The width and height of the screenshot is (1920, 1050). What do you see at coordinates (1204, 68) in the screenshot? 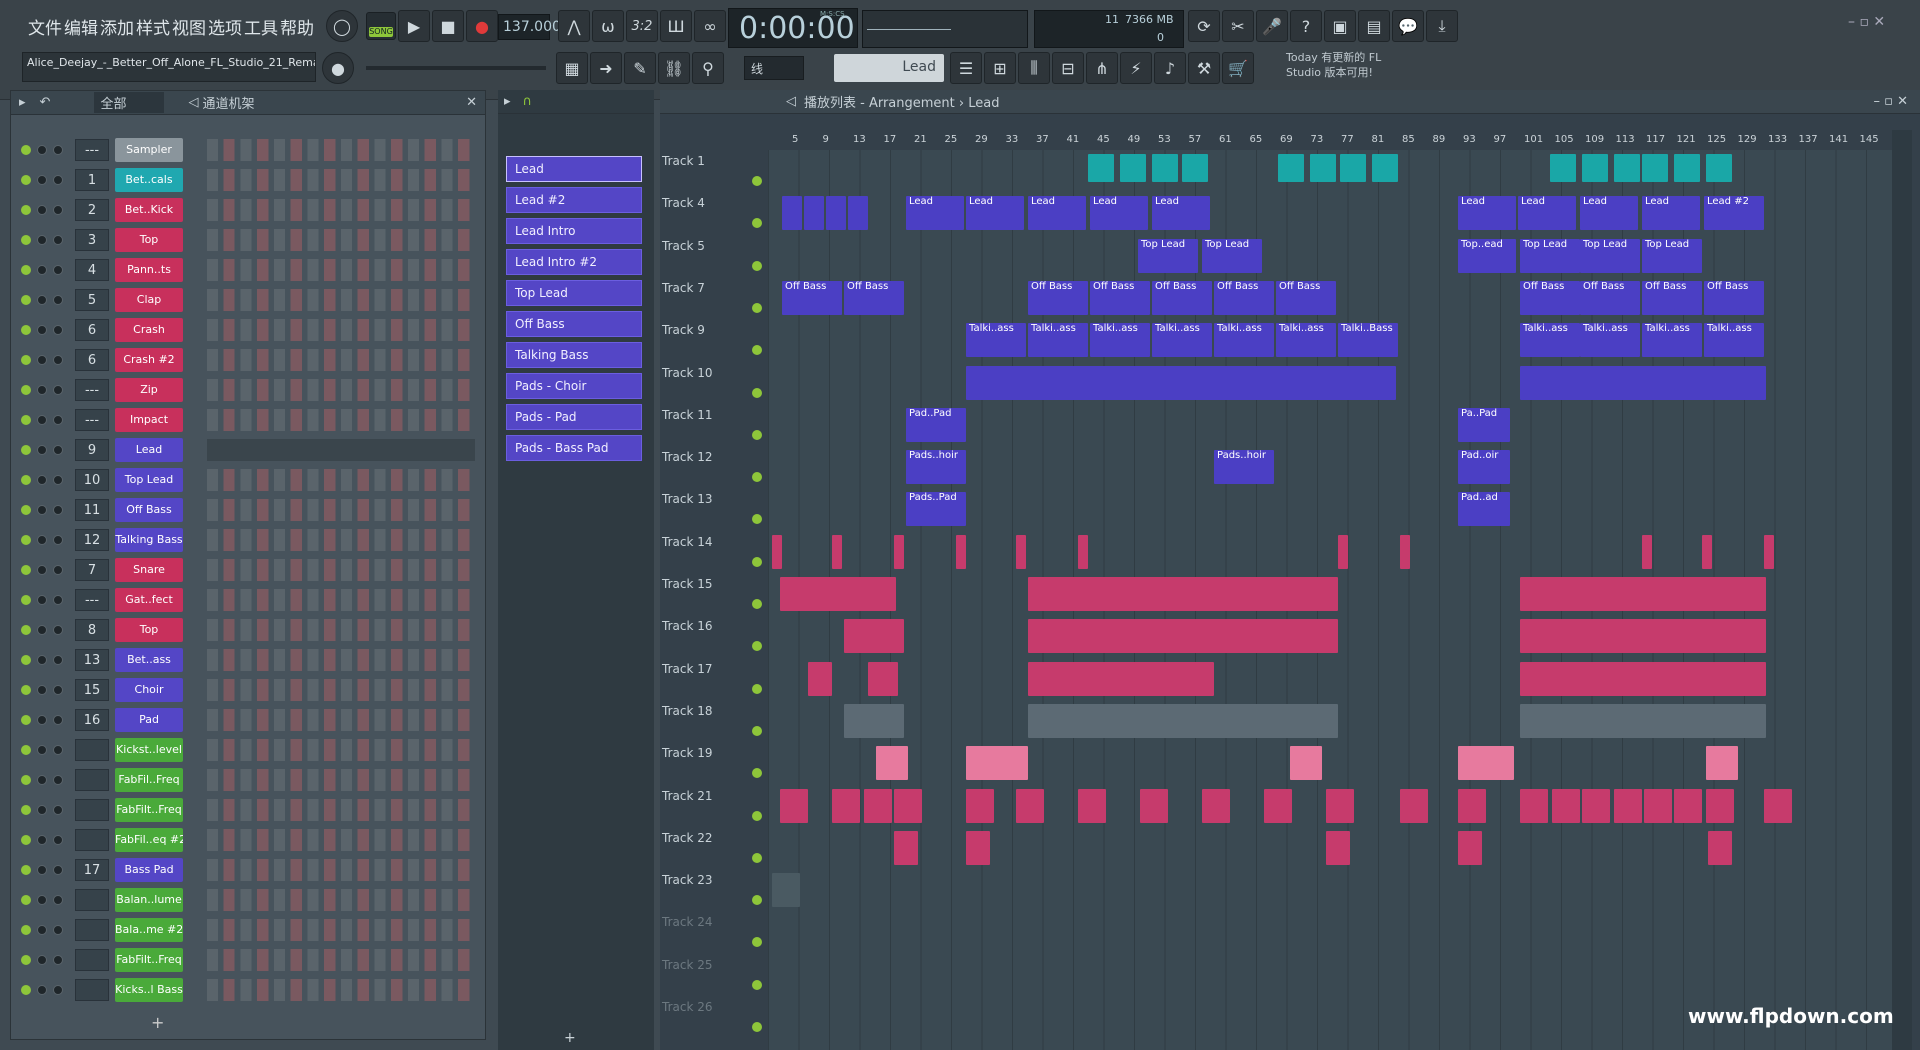
I see `tools-icon: ⚒` at bounding box center [1204, 68].